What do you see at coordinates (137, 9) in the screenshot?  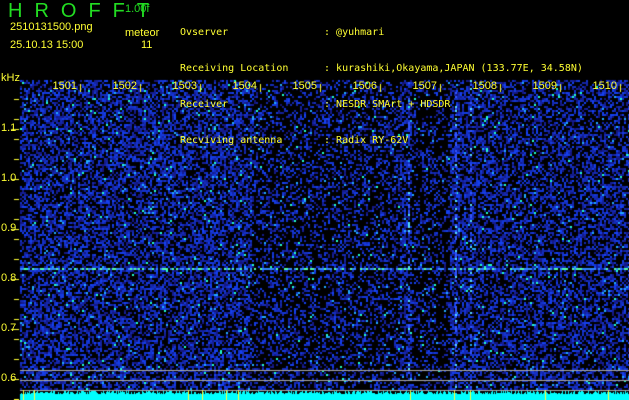 I see `version-label: 1.00f` at bounding box center [137, 9].